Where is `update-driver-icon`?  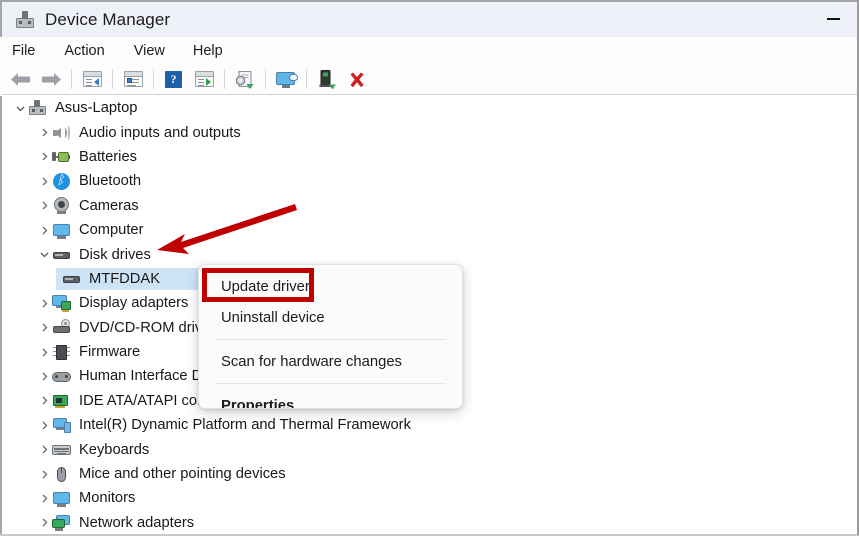
update-driver-icon is located at coordinates (244, 80).